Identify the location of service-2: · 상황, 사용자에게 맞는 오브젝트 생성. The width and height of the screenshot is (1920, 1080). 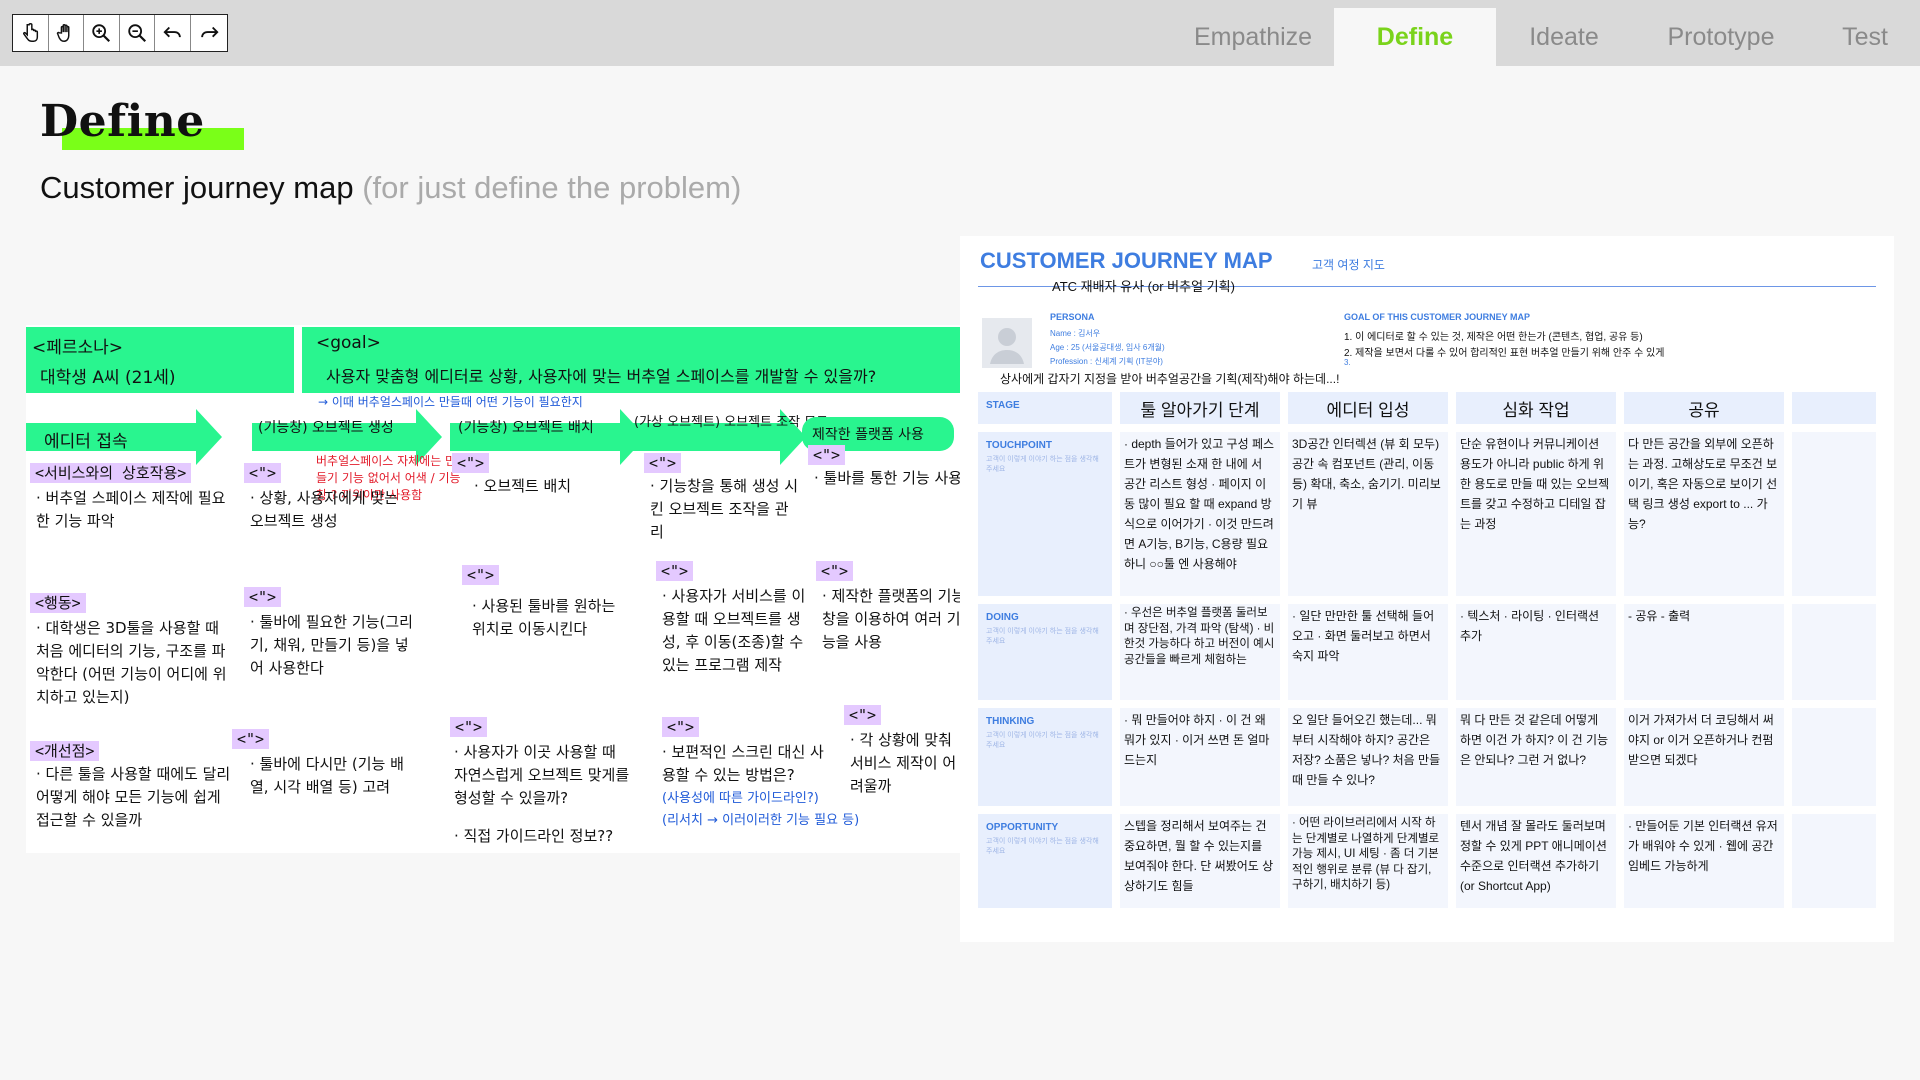
(324, 509).